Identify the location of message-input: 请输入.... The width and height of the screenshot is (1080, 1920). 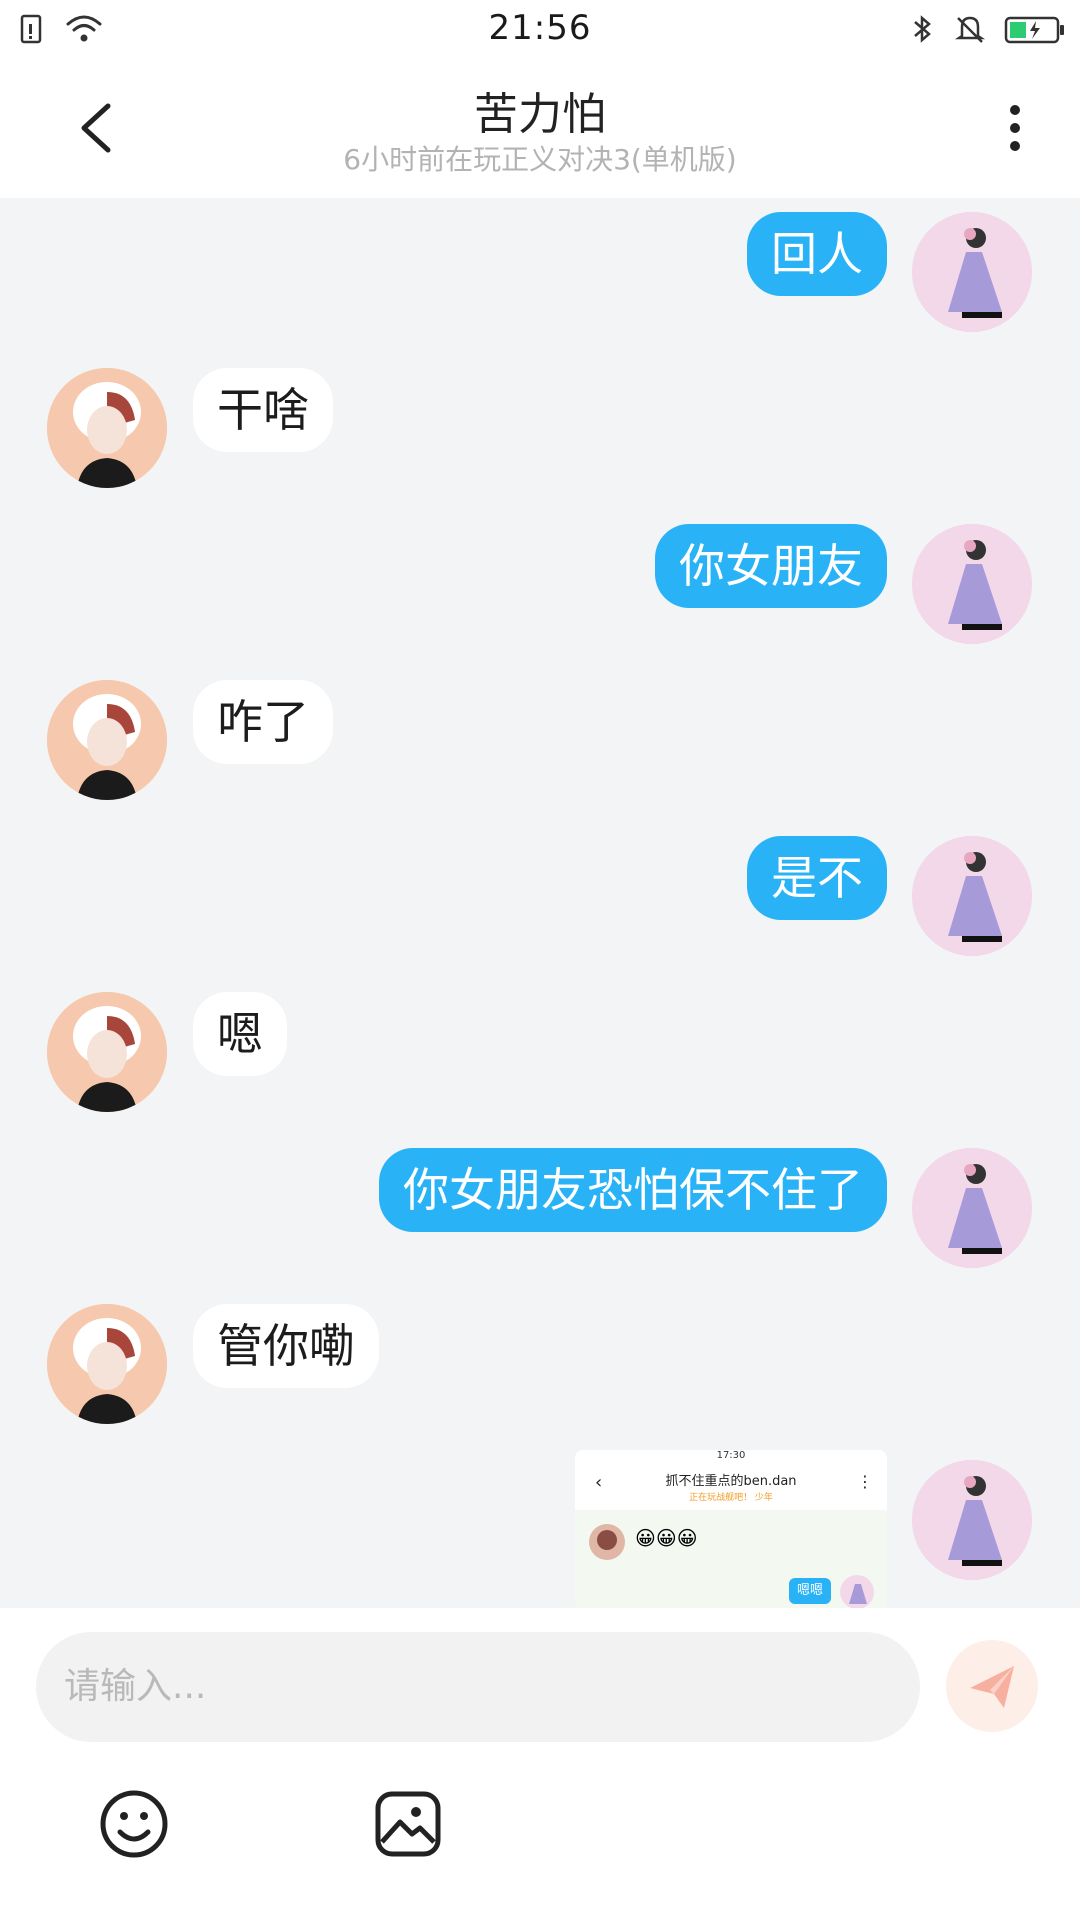
(478, 1687).